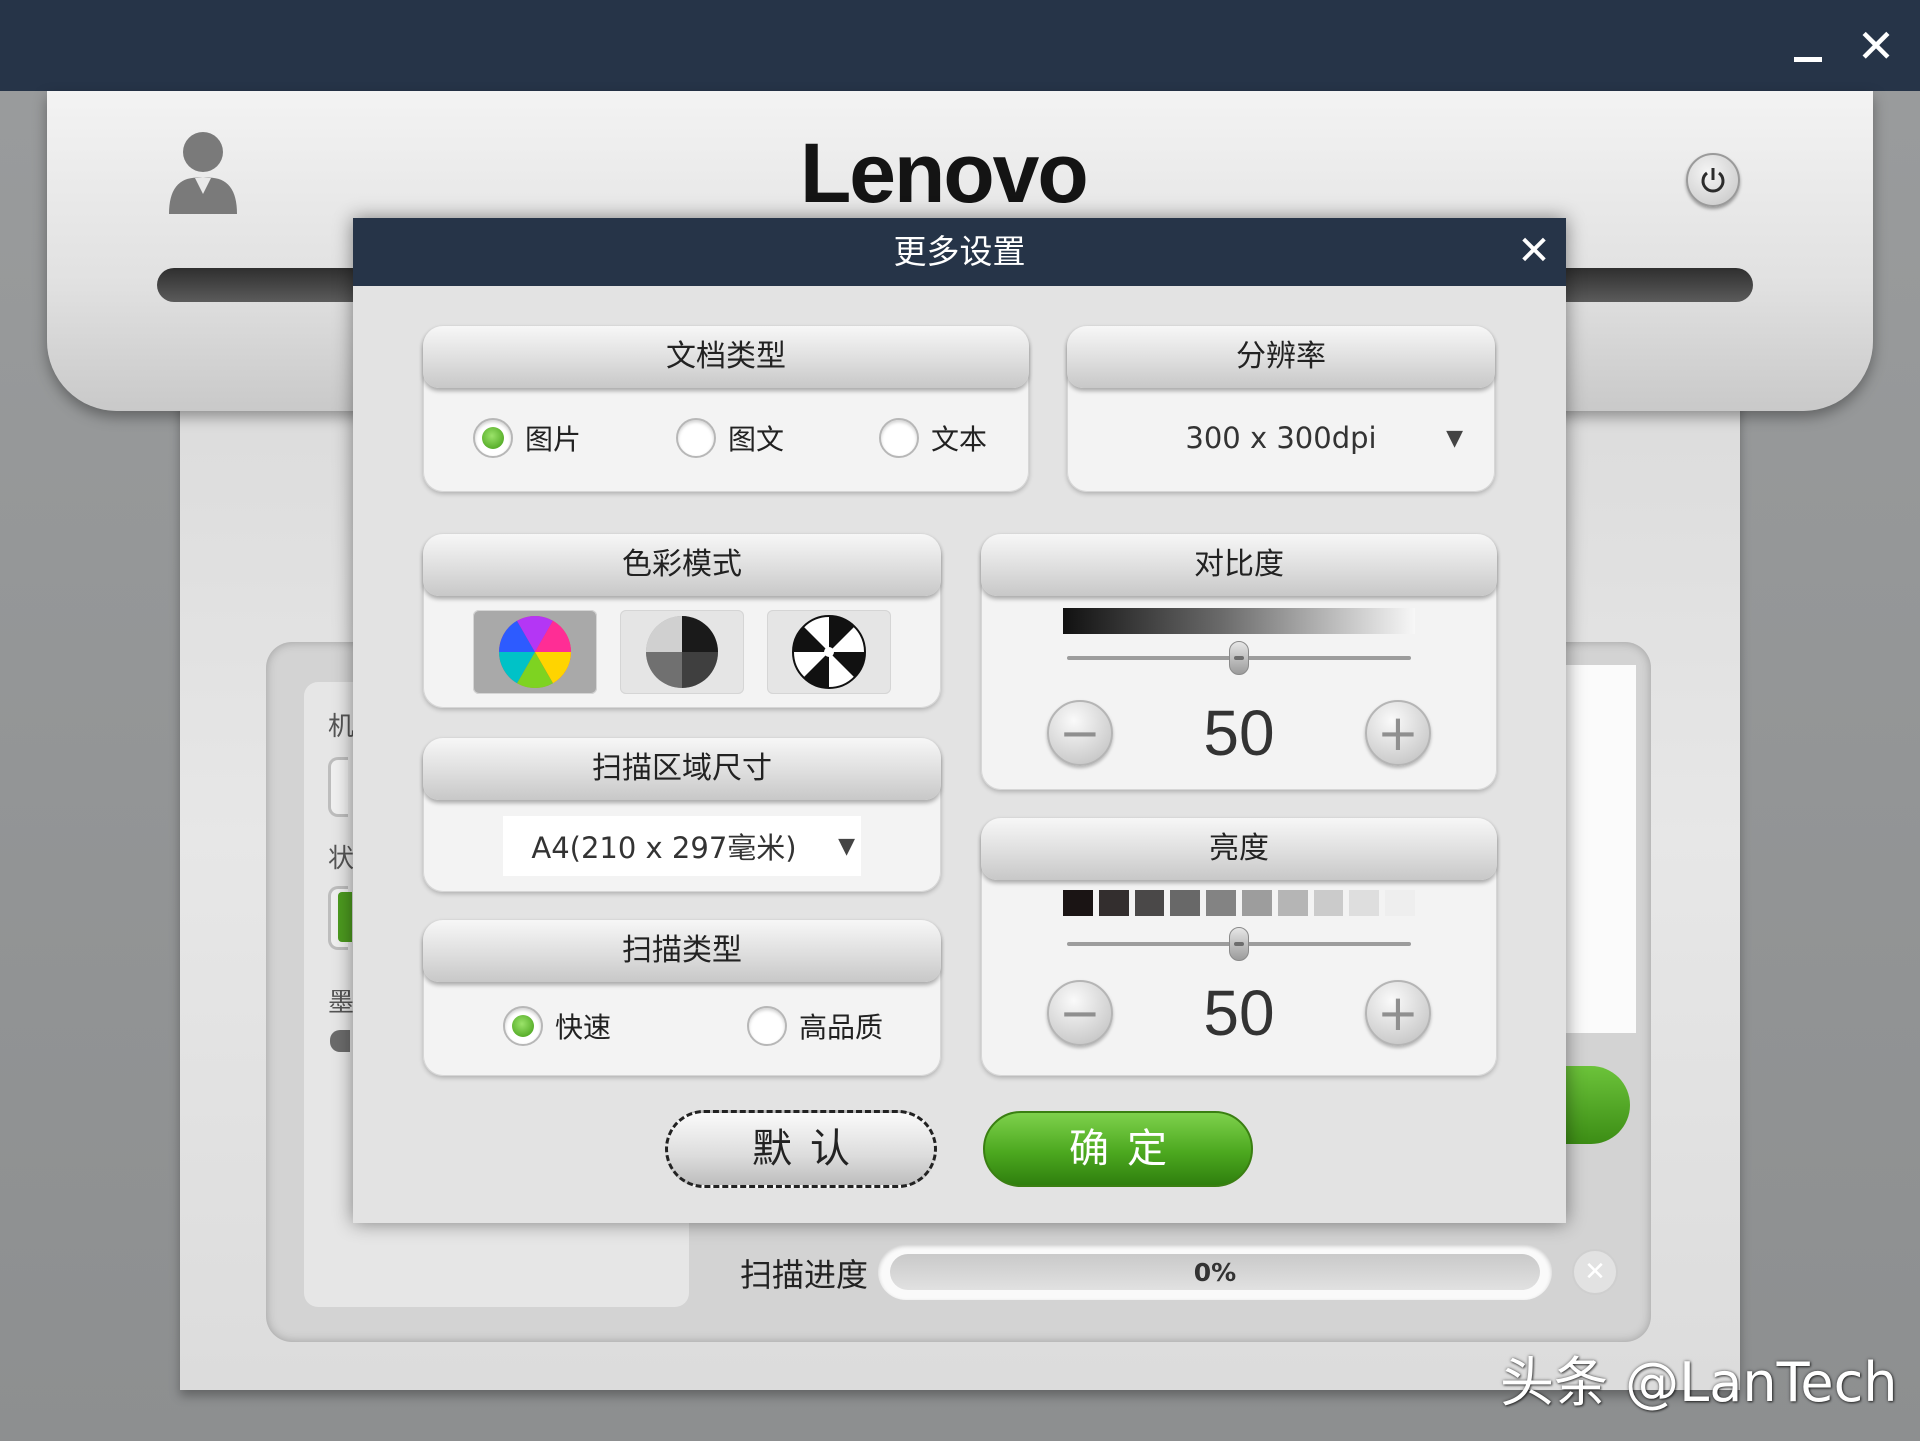 Image resolution: width=1920 pixels, height=1441 pixels. Describe the element at coordinates (944, 173) in the screenshot. I see `brand-logo: Lenovo` at that location.